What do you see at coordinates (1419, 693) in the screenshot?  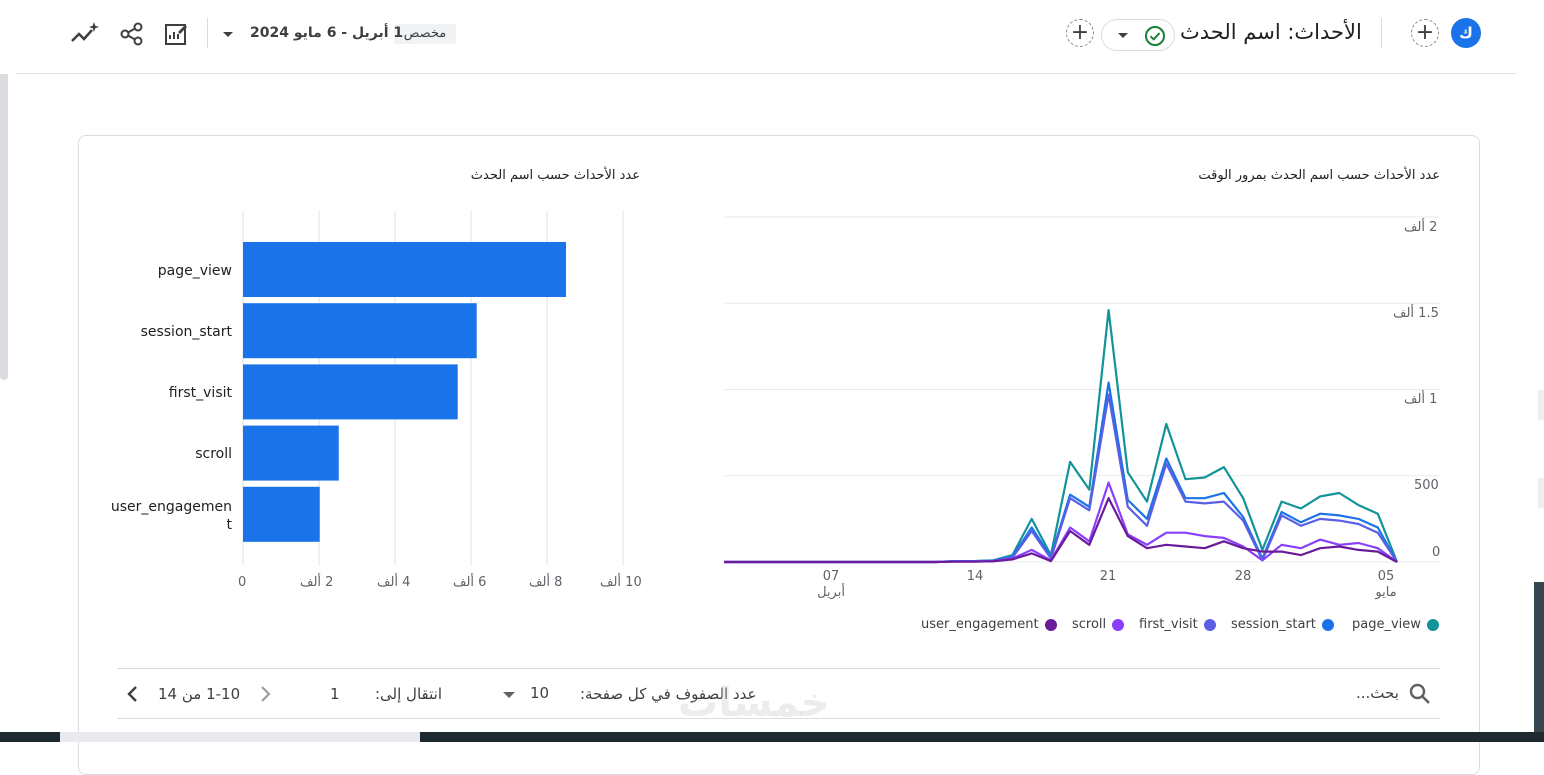 I see `search-icon` at bounding box center [1419, 693].